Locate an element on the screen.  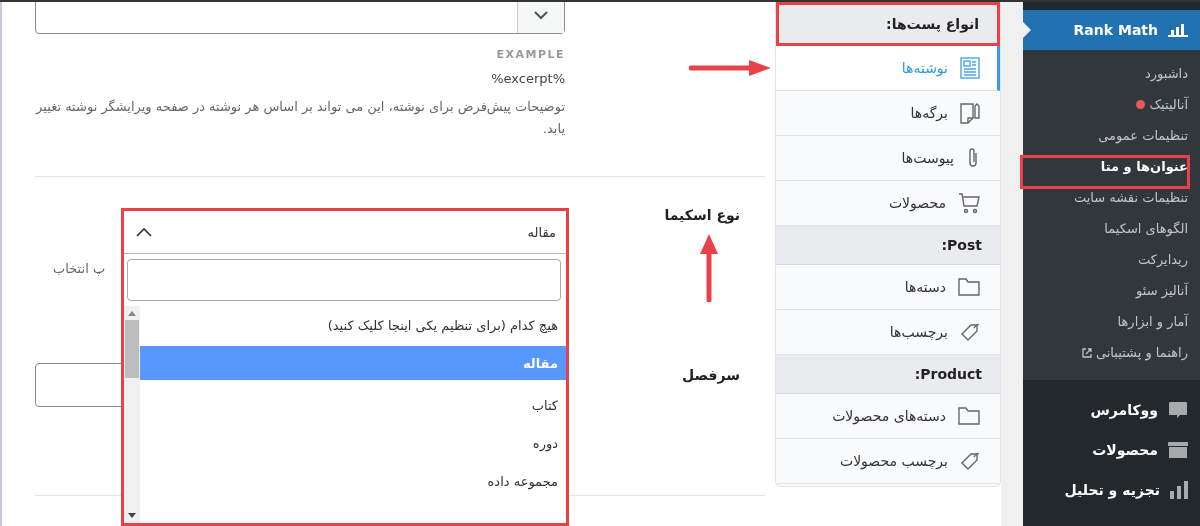
submenu-item: آنالیتیک is located at coordinates (1111, 104).